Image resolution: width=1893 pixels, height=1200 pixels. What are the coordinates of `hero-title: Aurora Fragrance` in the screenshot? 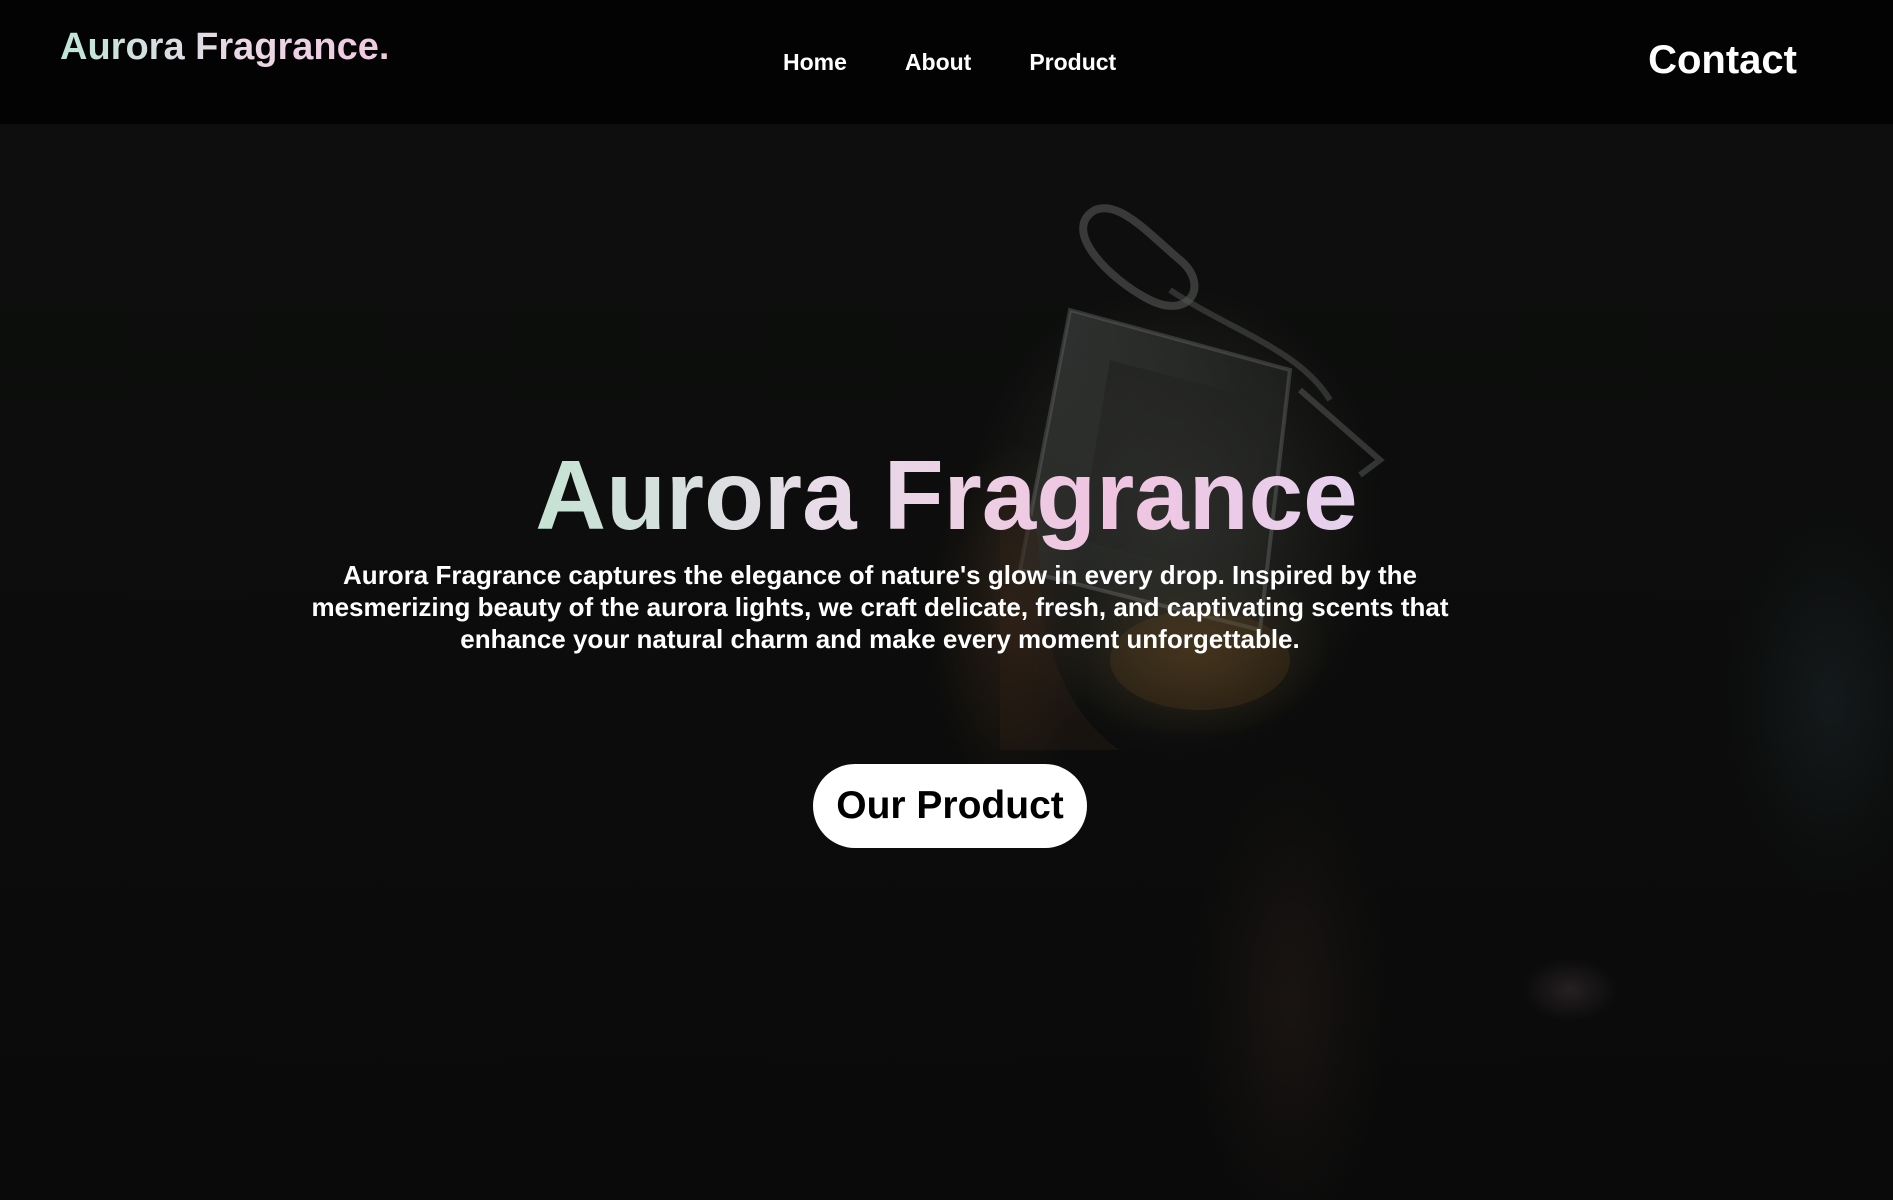 It's located at (946, 495).